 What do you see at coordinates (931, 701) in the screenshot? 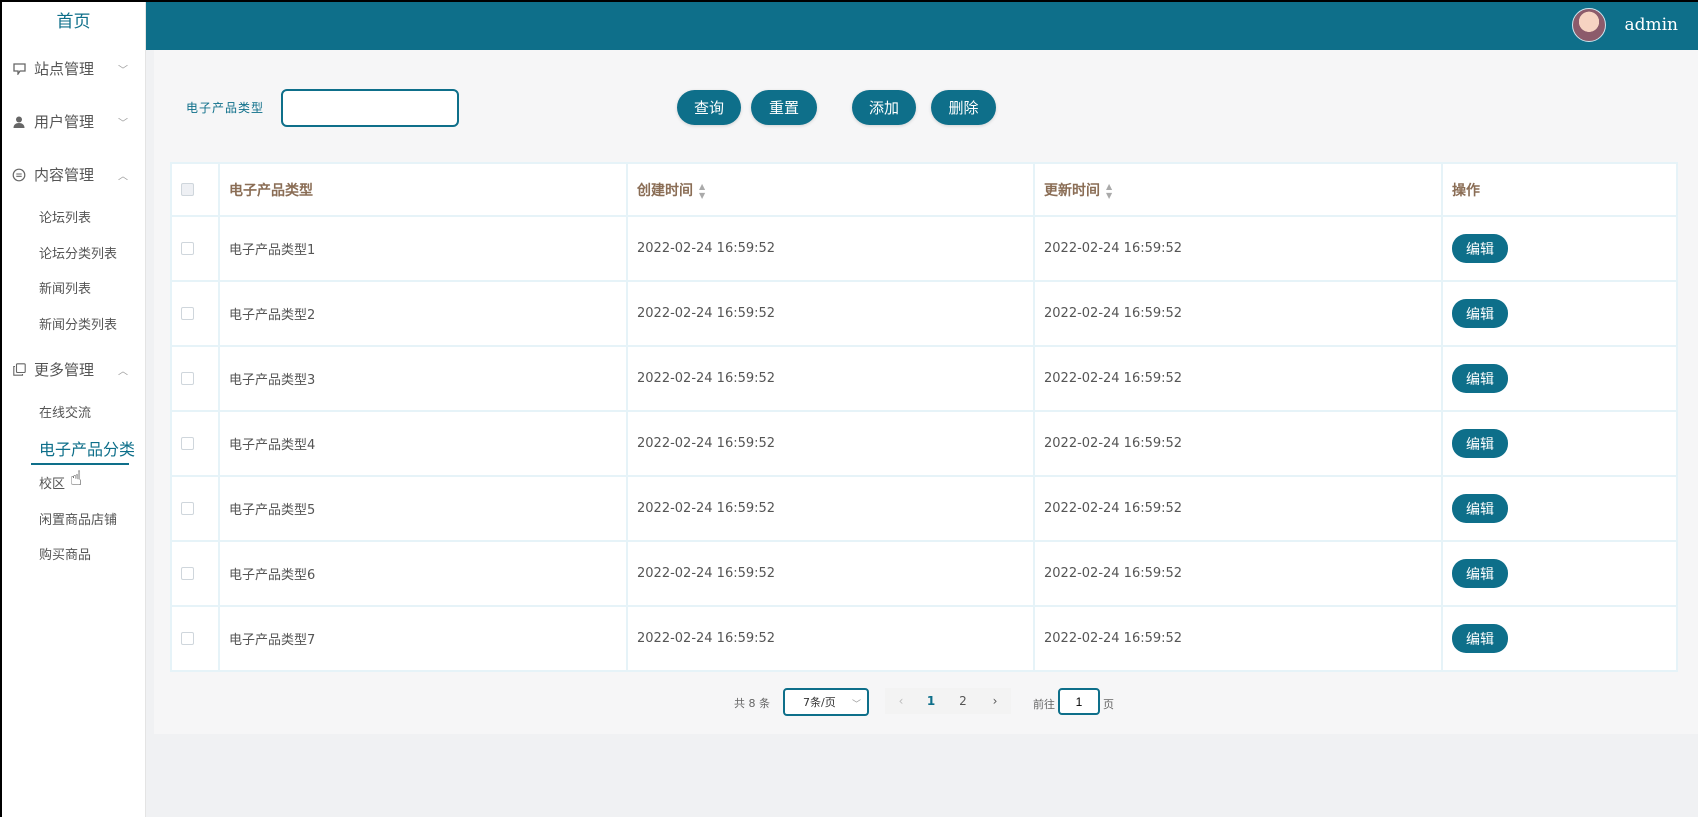
I see `page-button-1: 1` at bounding box center [931, 701].